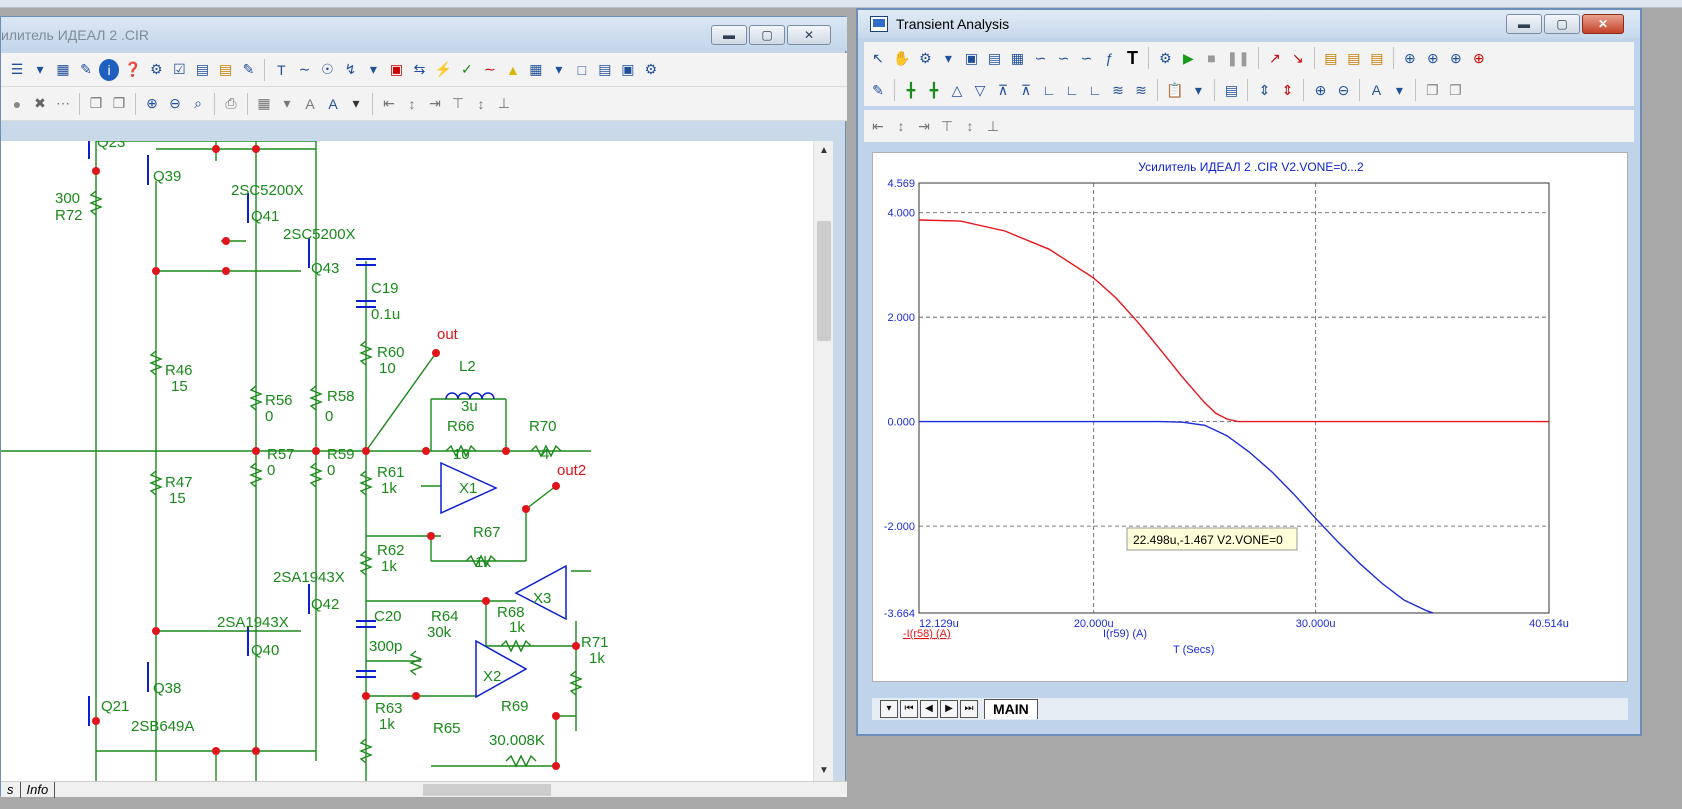  I want to click on table-icon: ▦, so click(63, 70).